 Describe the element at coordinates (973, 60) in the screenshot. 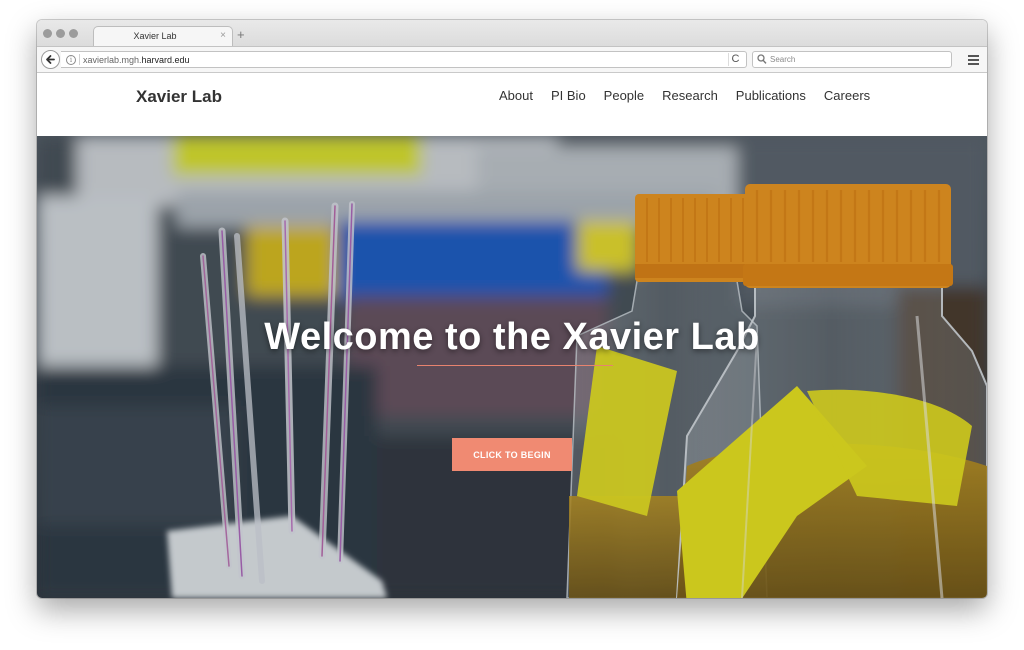

I see `hamburger-menu-icon` at that location.